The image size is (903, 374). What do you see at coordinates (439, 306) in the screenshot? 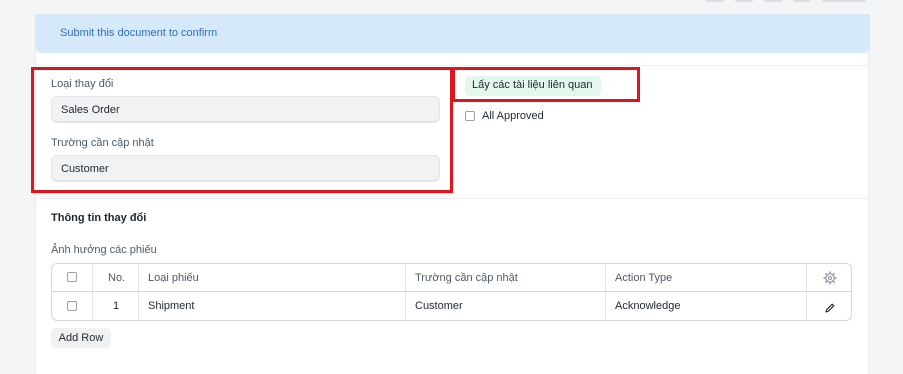
I see `row-field: Customer` at bounding box center [439, 306].